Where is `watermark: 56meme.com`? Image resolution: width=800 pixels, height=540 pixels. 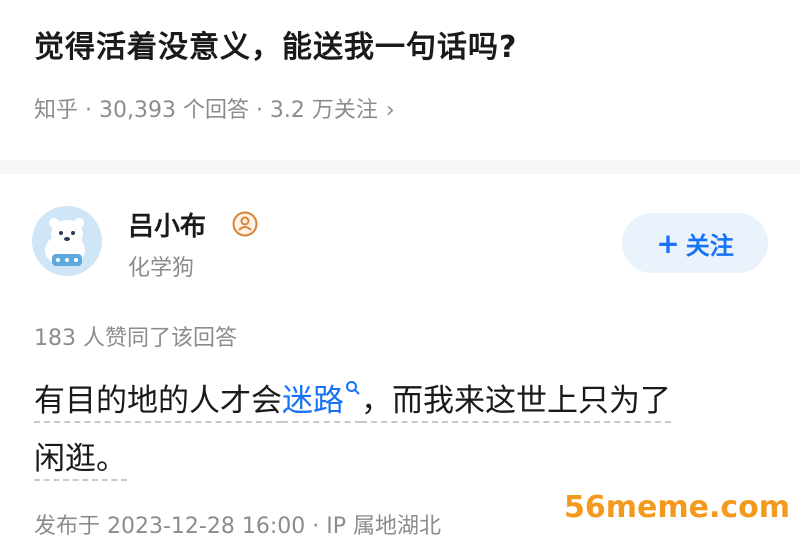
watermark: 56meme.com is located at coordinates (676, 507).